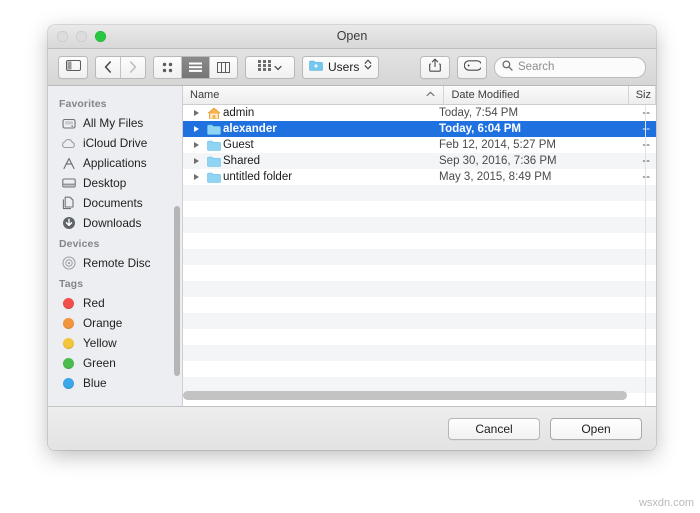  Describe the element at coordinates (214, 113) in the screenshot. I see `home-folder-icon` at that location.